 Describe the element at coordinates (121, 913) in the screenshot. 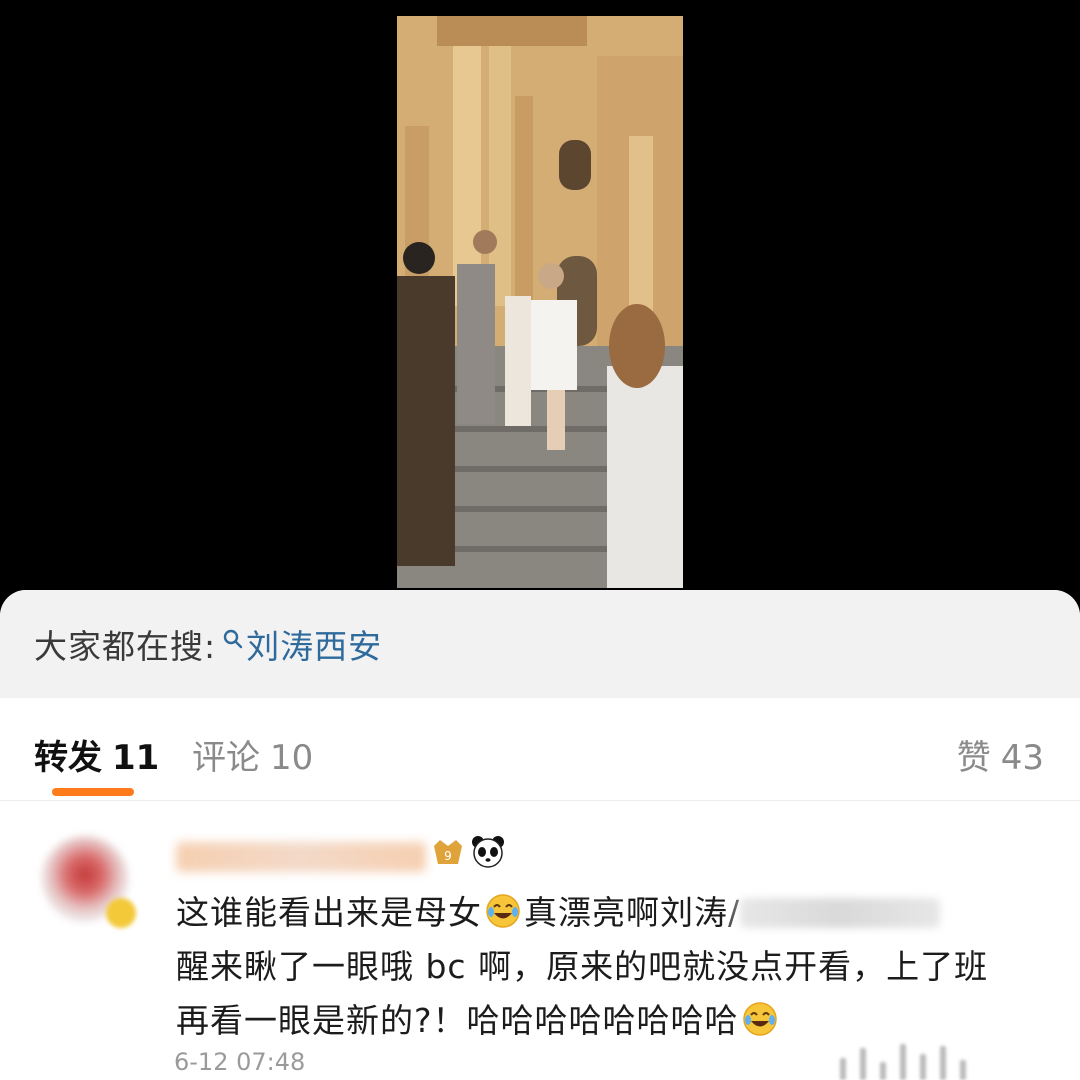

I see `verified-badge-icon` at that location.